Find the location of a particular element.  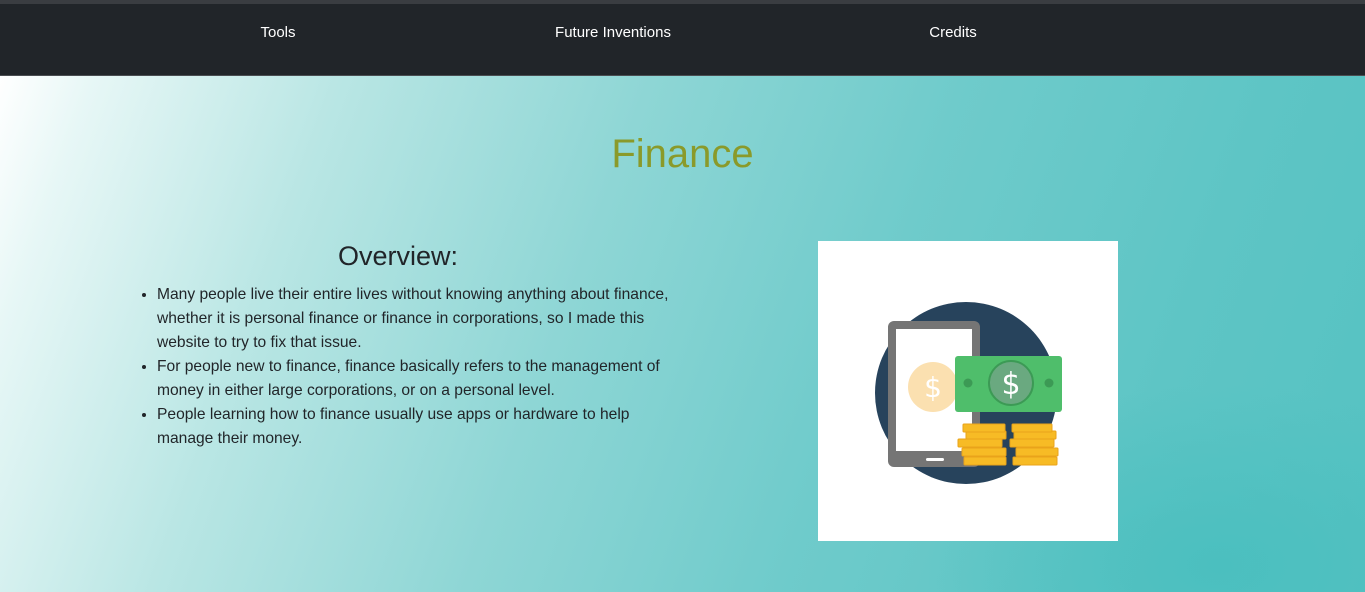

finance-illustration: $ $ is located at coordinates (968, 391).